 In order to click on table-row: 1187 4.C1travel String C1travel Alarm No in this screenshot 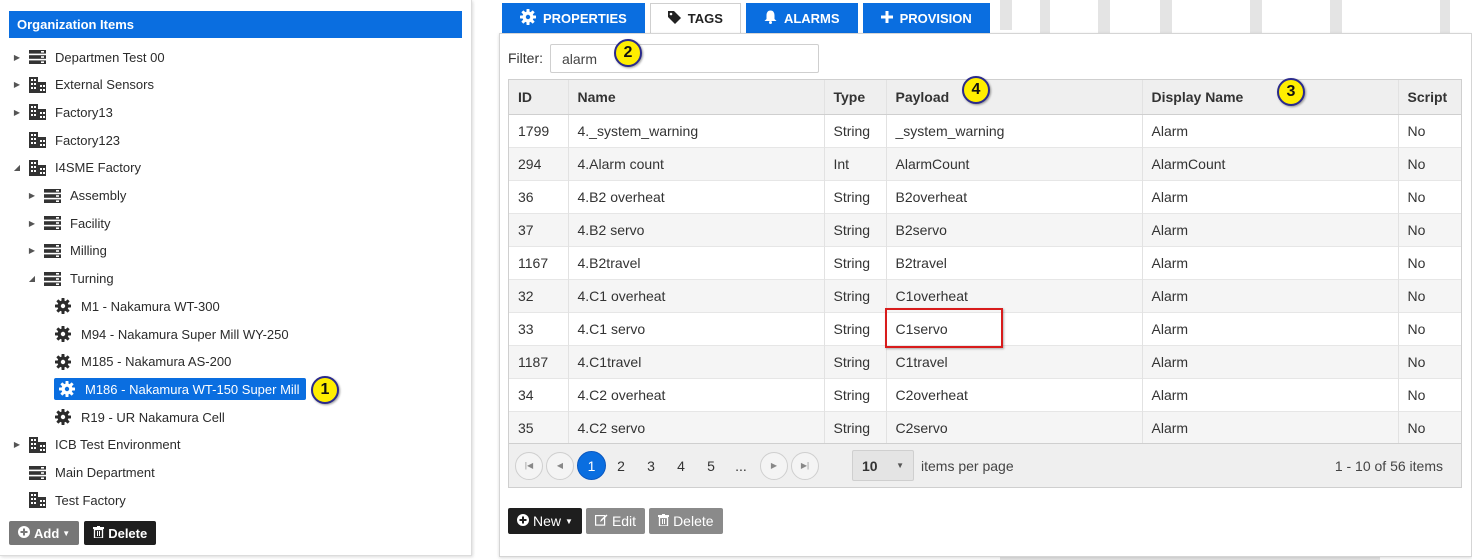, I will do `click(985, 361)`.